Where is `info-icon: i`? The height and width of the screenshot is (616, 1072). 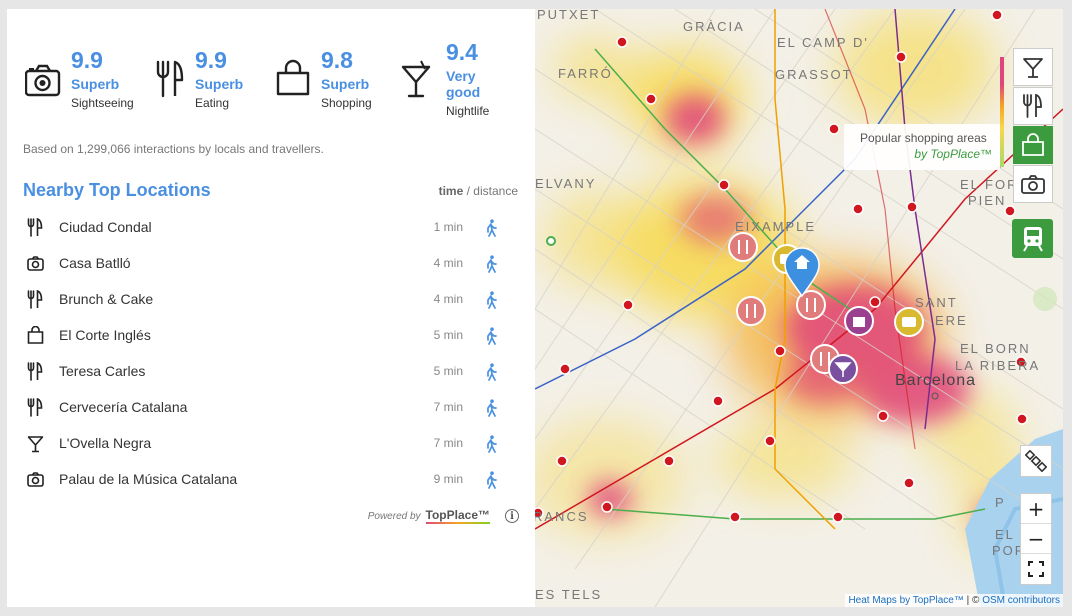 info-icon: i is located at coordinates (512, 516).